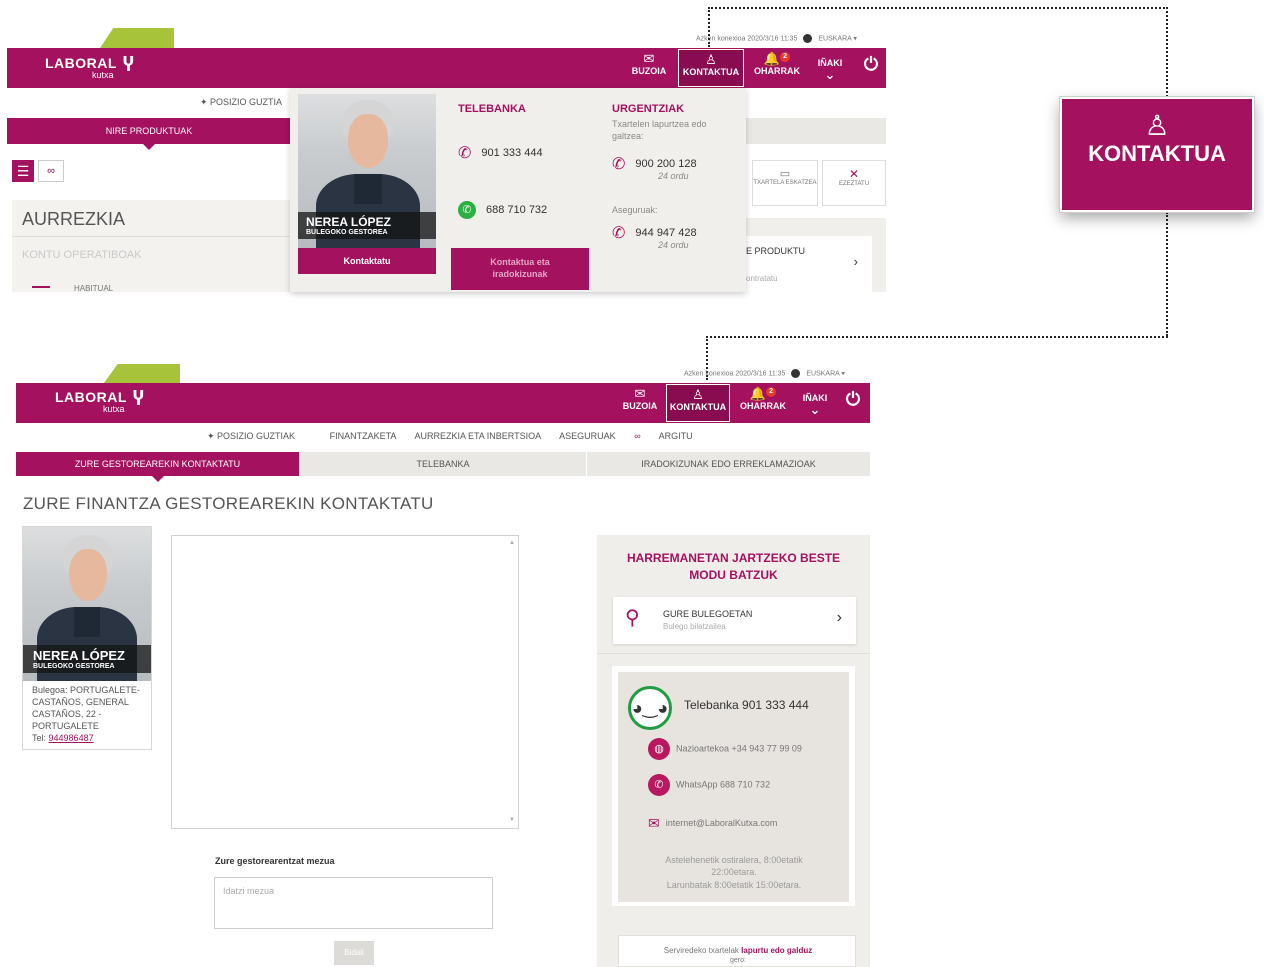 This screenshot has height=967, width=1264. I want to click on telebanka-title: Telebanka 901 333 444, so click(746, 705).